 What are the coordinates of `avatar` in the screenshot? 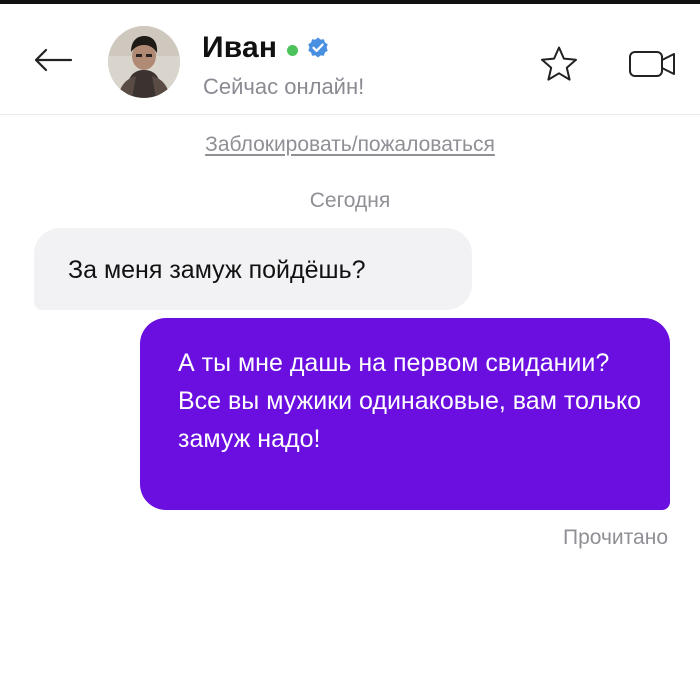 It's located at (144, 62).